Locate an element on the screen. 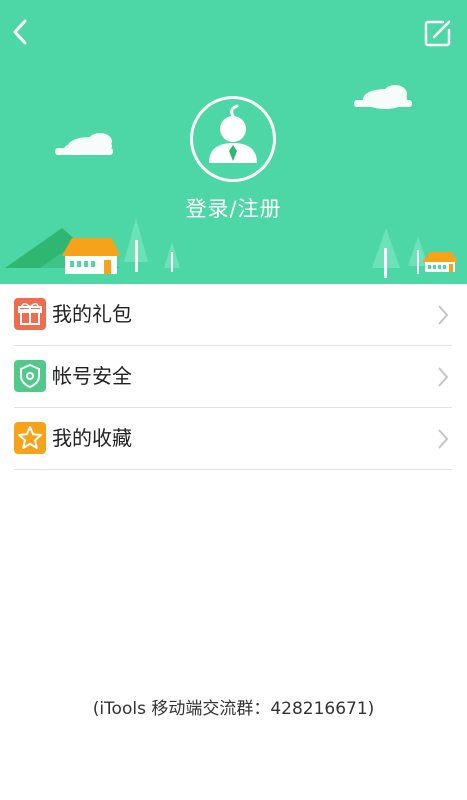  login-register-link: 登录/注册 is located at coordinates (233, 208).